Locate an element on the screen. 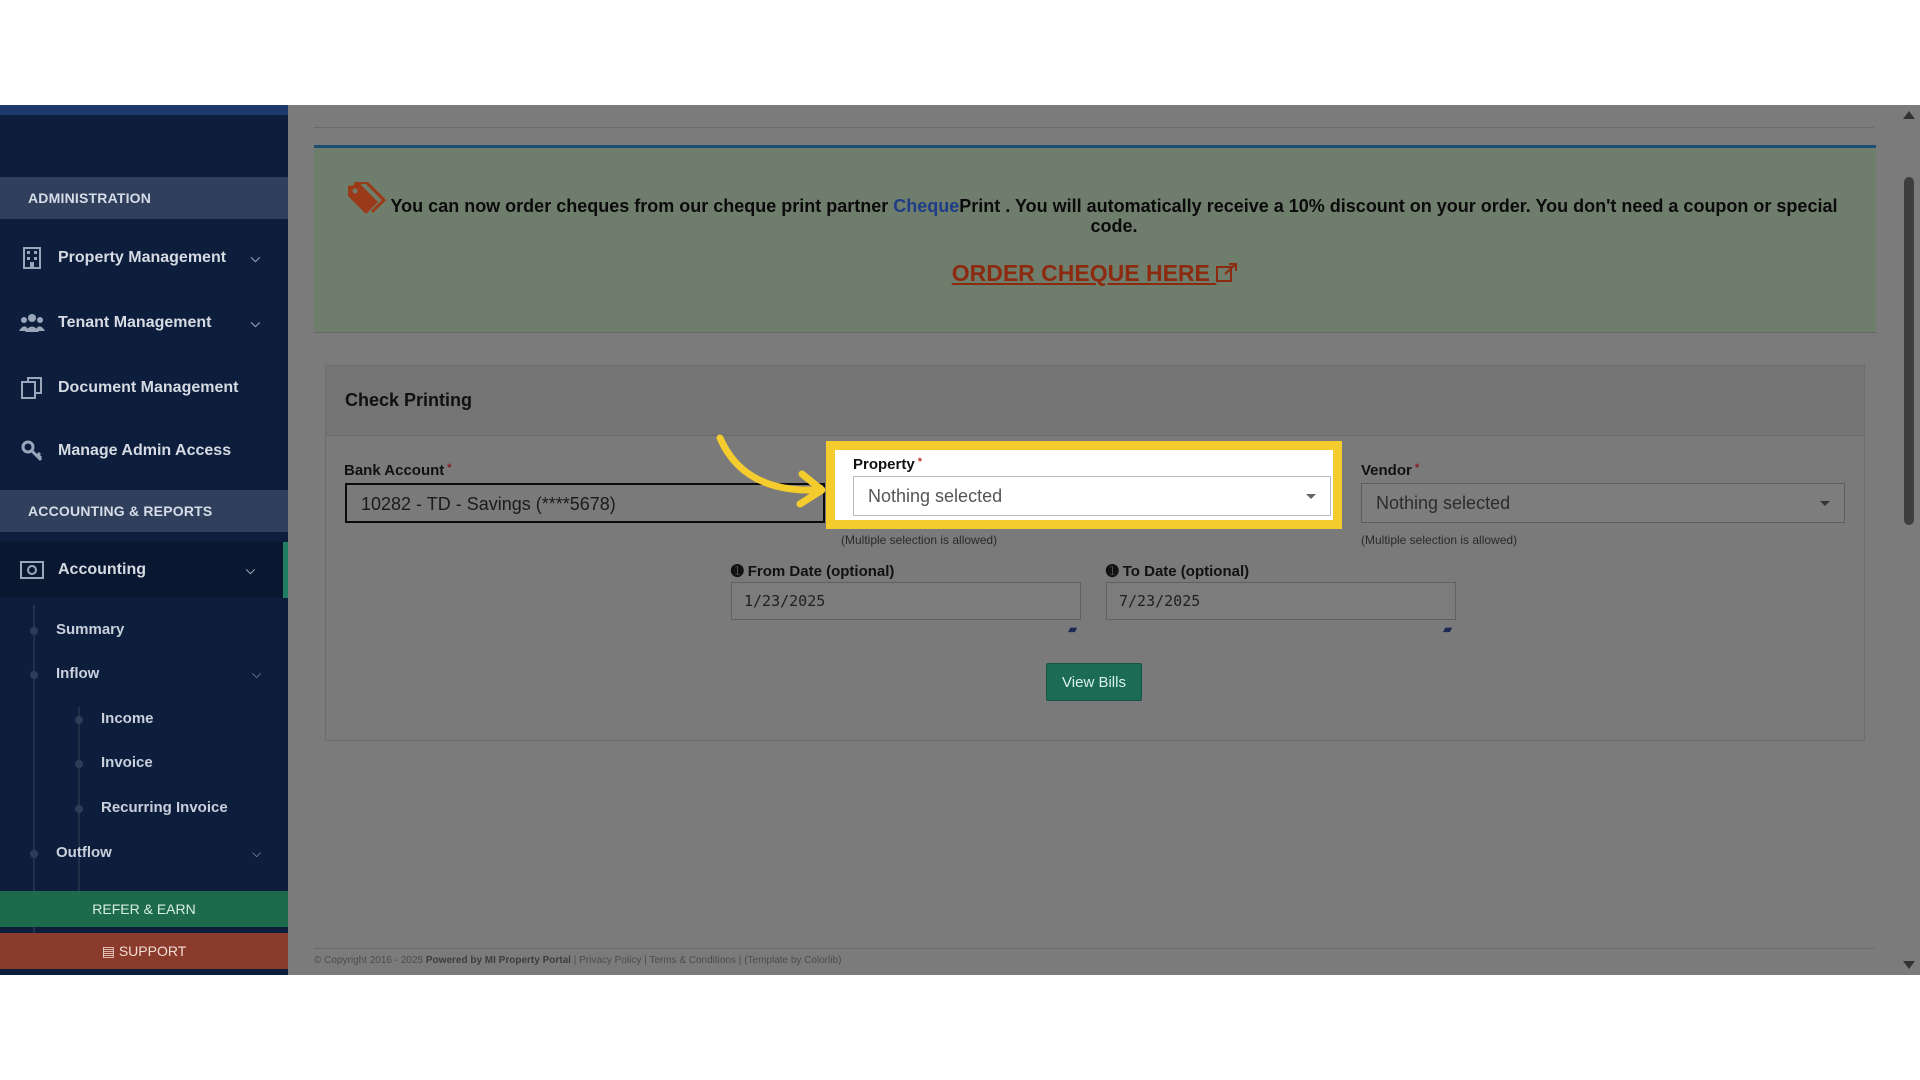 The width and height of the screenshot is (1920, 1080). vendor-select-value: Nothing selected is located at coordinates (1443, 503).